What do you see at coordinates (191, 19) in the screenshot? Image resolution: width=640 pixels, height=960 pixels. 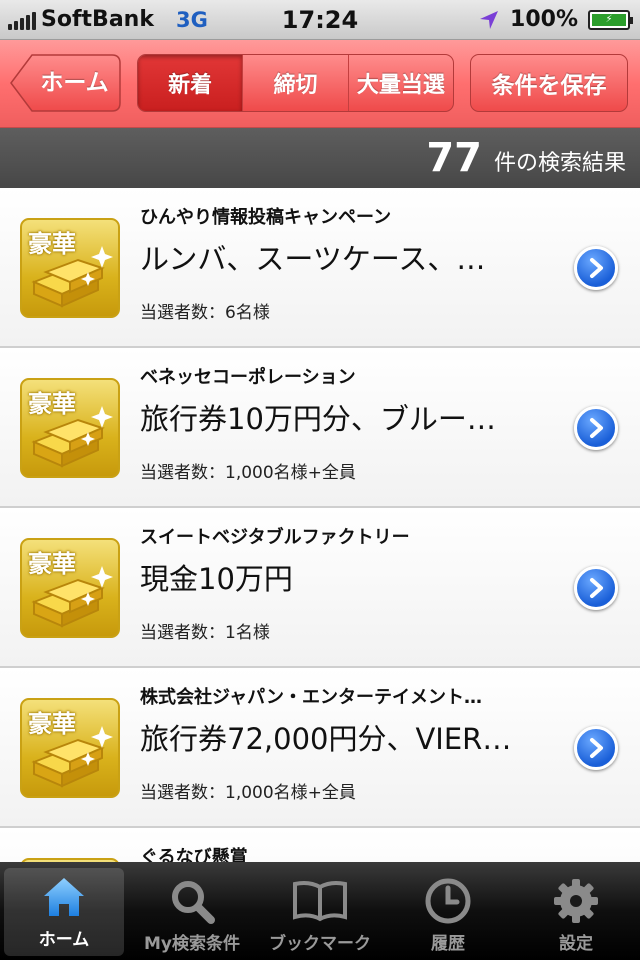 I see `network-type: 3G` at bounding box center [191, 19].